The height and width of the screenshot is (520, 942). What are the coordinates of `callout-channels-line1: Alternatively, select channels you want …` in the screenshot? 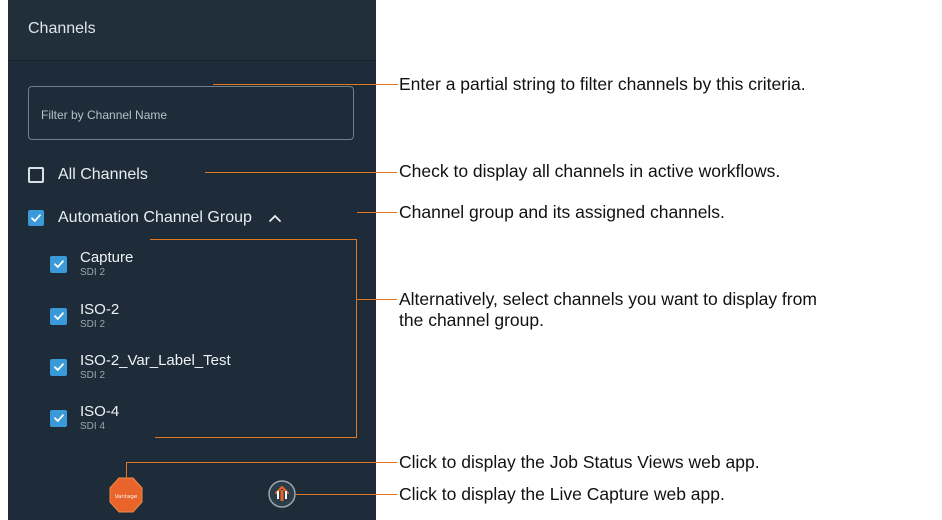 It's located at (608, 299).